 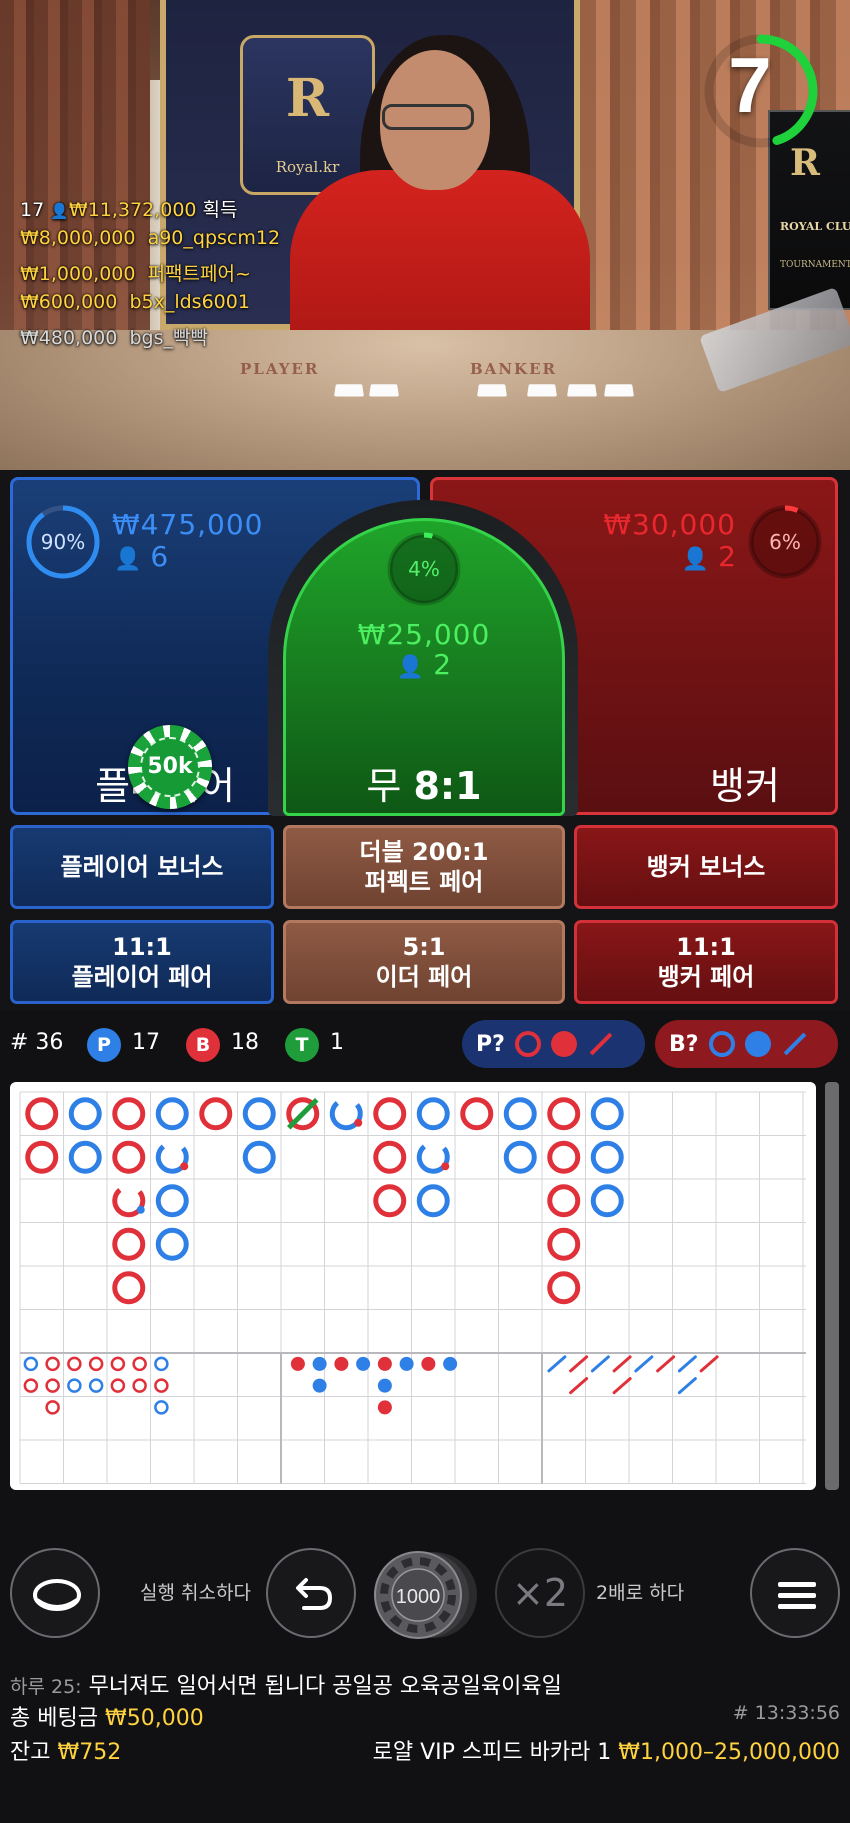 I want to click on player-ask-road-button: P?, so click(x=553, y=1044).